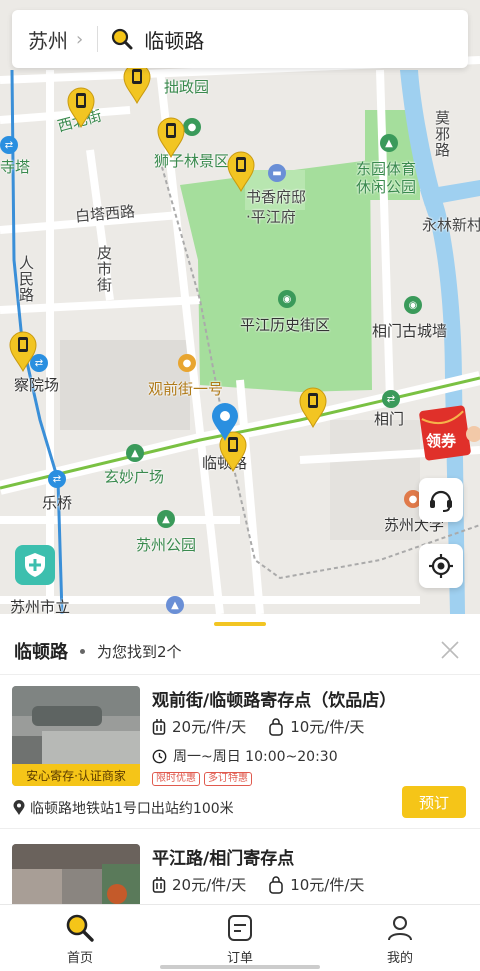  Describe the element at coordinates (79, 958) in the screenshot. I see `tab-label: 首页` at that location.